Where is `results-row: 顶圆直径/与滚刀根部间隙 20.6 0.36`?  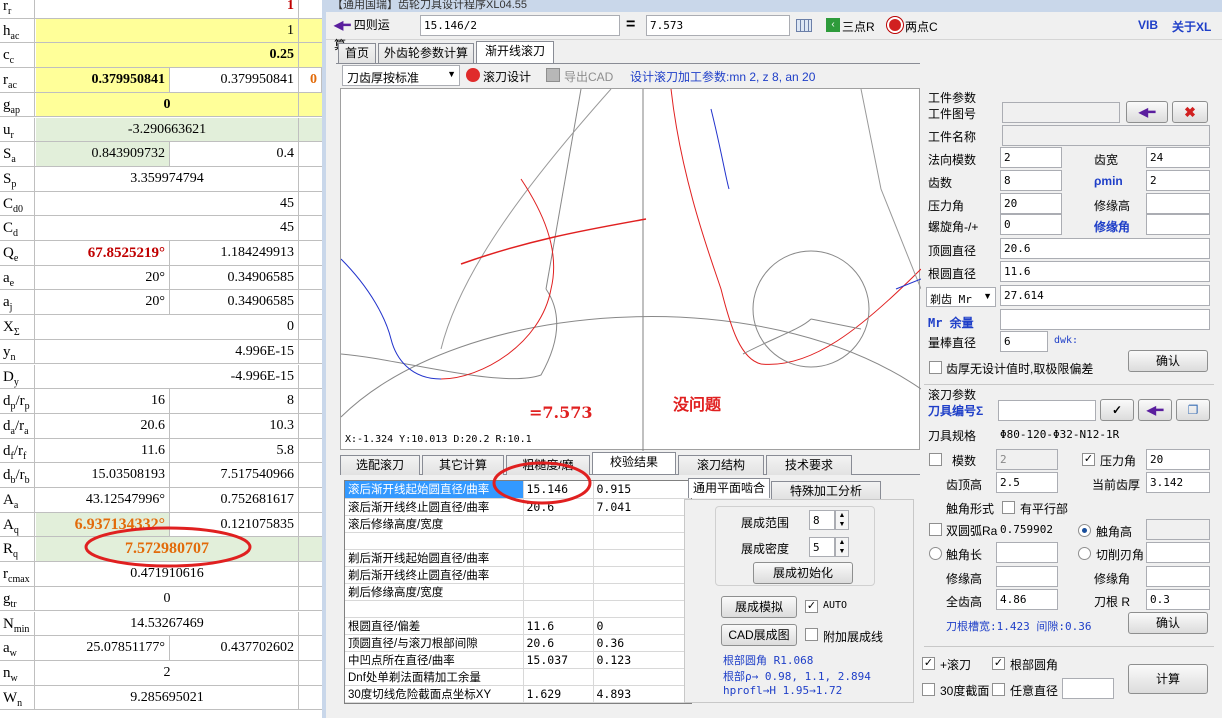
results-row: 顶圆直径/与滚刀根部间隙 20.6 0.36 is located at coordinates (518, 643).